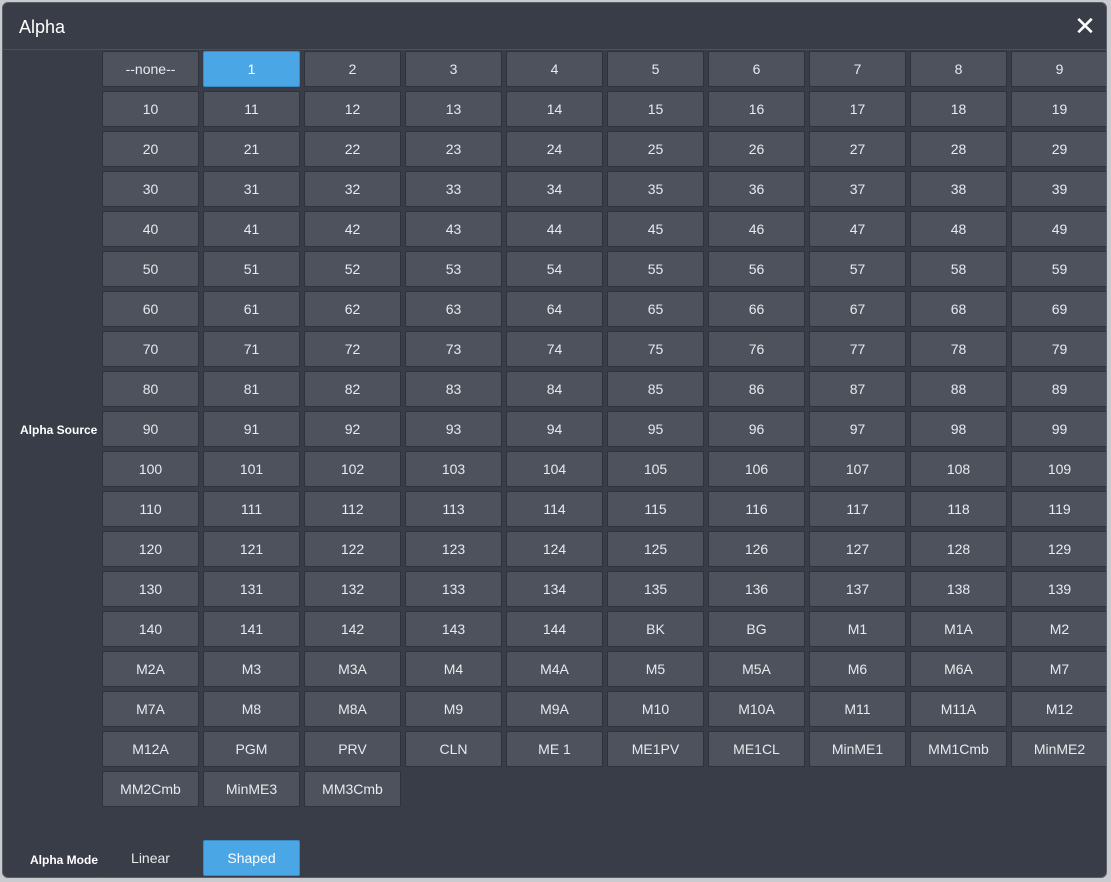 Image resolution: width=1111 pixels, height=882 pixels. What do you see at coordinates (352, 549) in the screenshot?
I see `alpha-source-button-122: 122` at bounding box center [352, 549].